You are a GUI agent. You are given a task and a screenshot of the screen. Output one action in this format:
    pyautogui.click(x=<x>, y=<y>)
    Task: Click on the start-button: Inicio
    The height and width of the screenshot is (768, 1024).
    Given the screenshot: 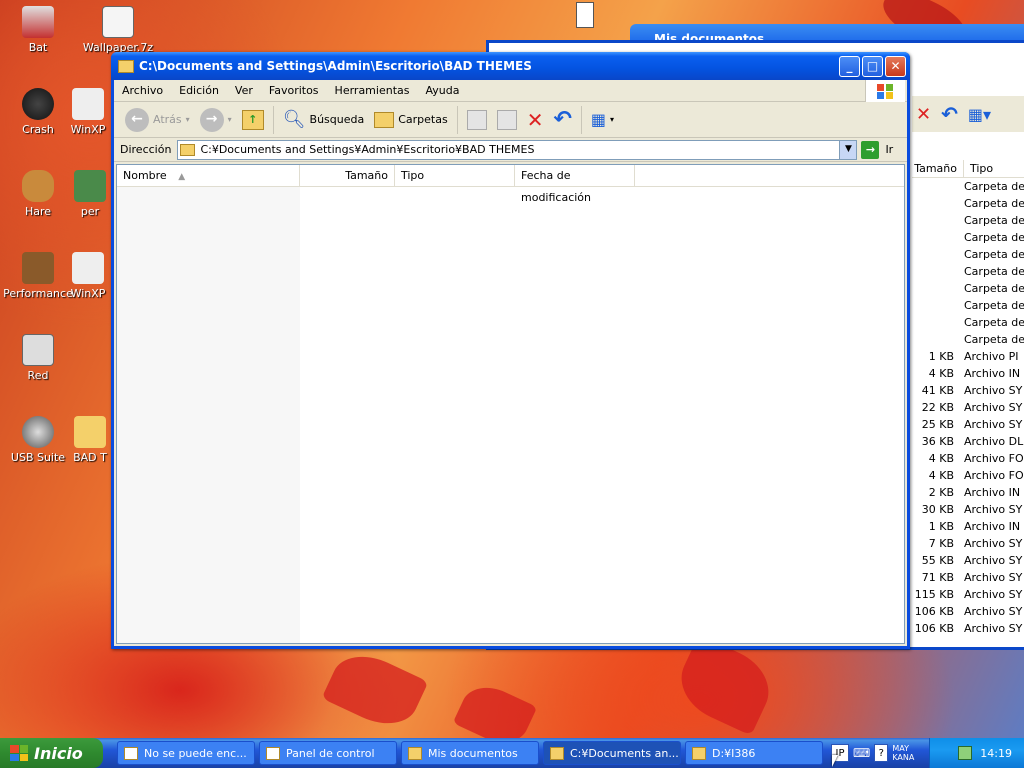 What is the action you would take?
    pyautogui.click(x=51, y=753)
    